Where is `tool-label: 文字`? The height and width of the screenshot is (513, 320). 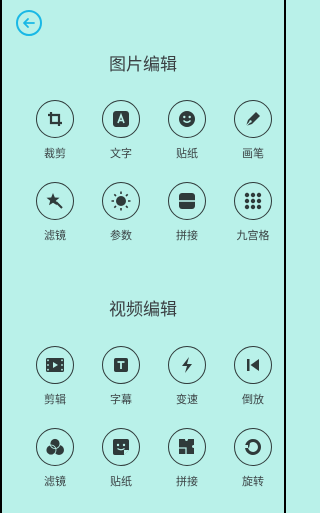 tool-label: 文字 is located at coordinates (121, 153).